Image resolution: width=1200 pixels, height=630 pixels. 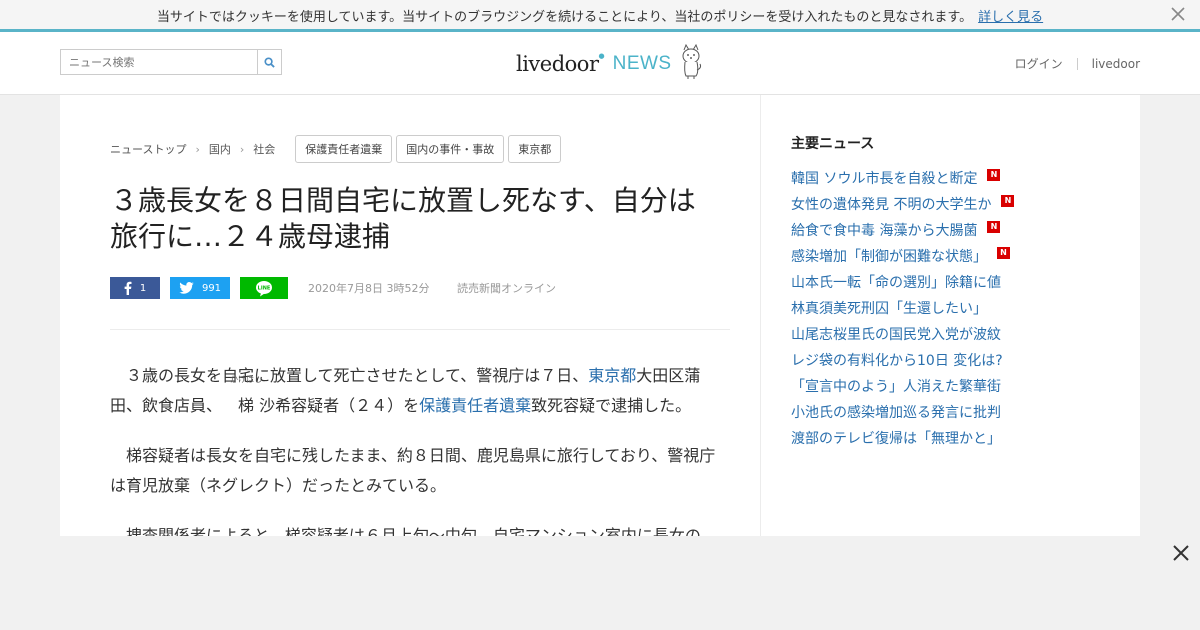 I want to click on facebook-share-count: 1, so click(x=143, y=288).